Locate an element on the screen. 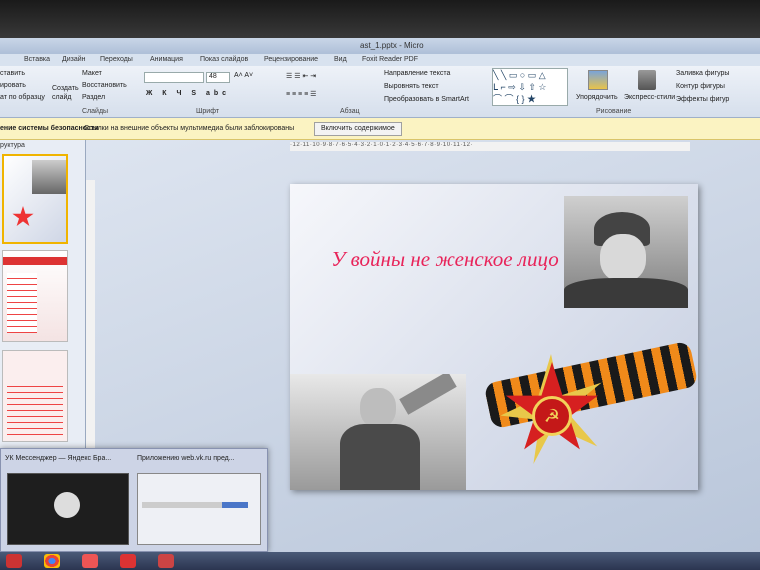 The width and height of the screenshot is (760, 570). tab-foxit: Foxit Reader PDF is located at coordinates (390, 59).